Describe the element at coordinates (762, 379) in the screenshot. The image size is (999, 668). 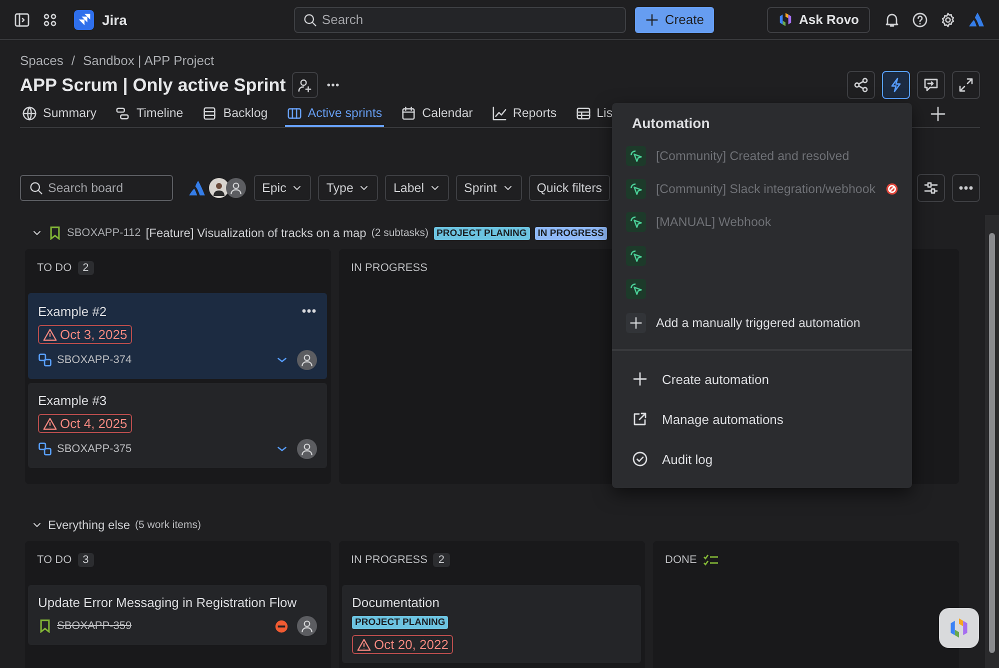
I see `menu-item: Create automation` at that location.